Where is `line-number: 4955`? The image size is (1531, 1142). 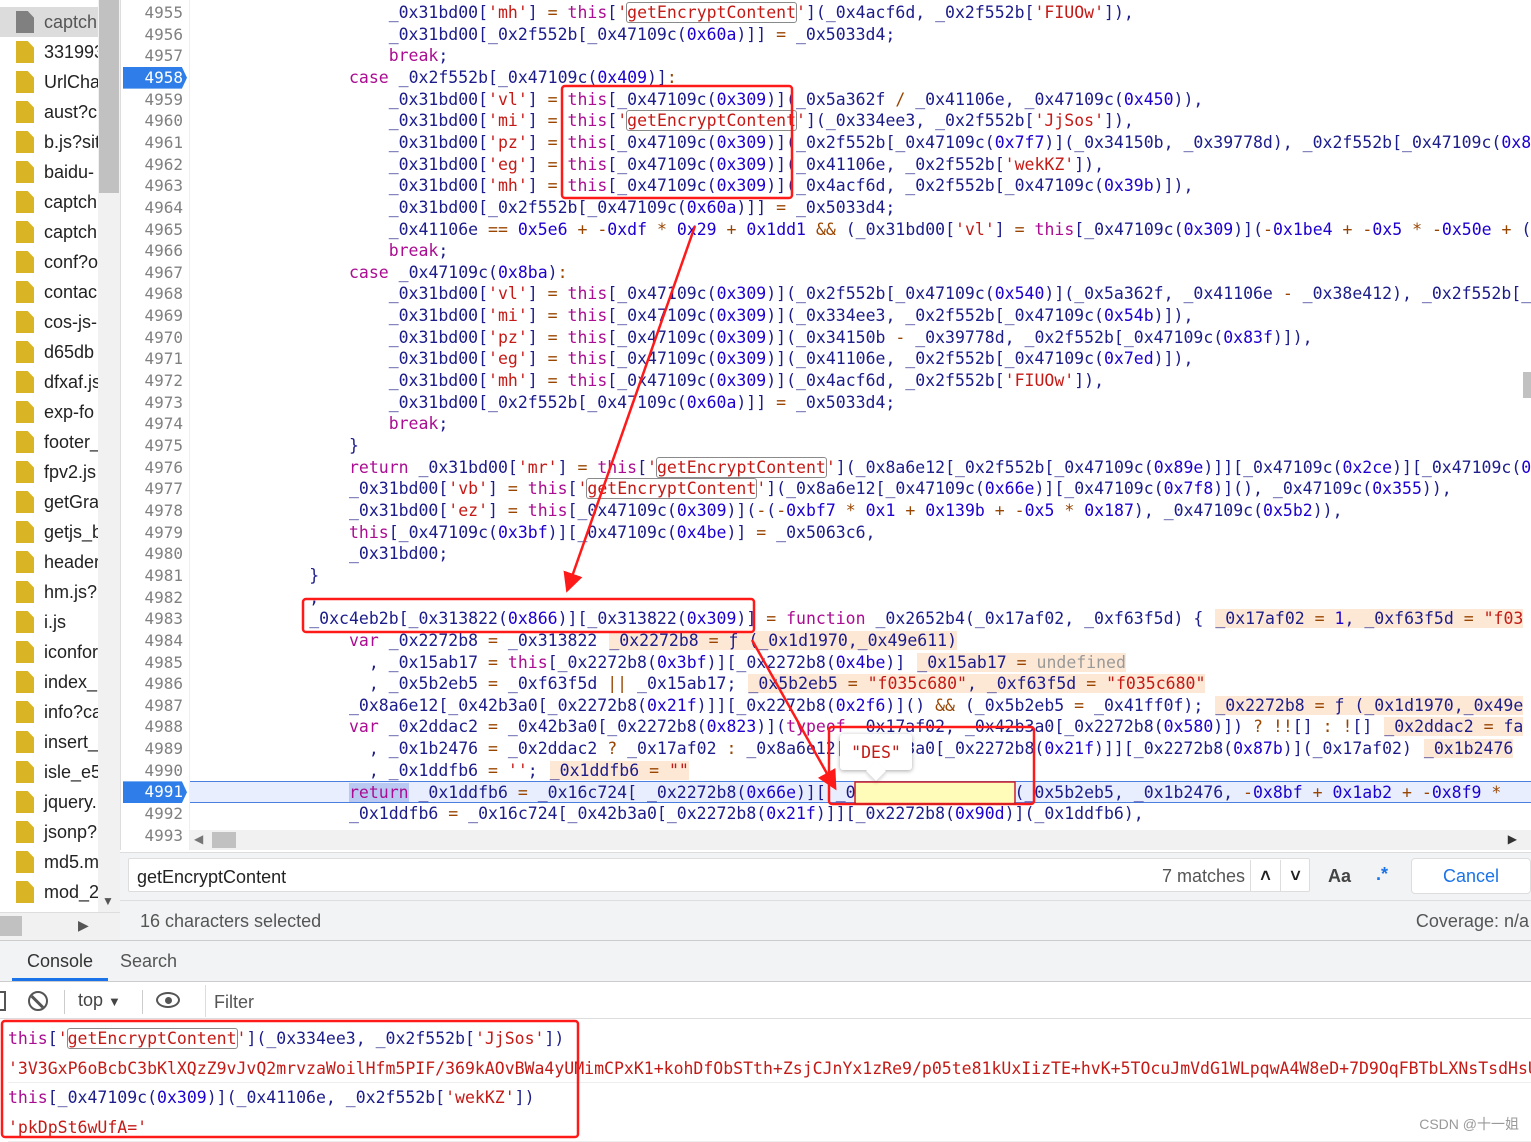
line-number: 4955 is located at coordinates (152, 13).